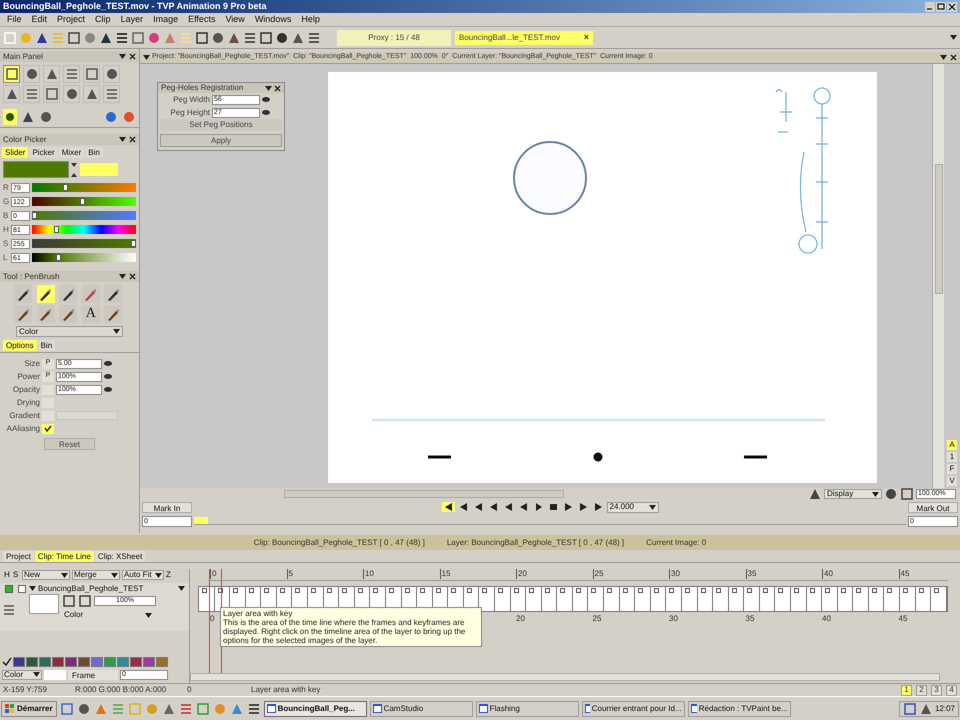  Describe the element at coordinates (94, 152) in the screenshot. I see `color-picker-tab: Bin` at that location.